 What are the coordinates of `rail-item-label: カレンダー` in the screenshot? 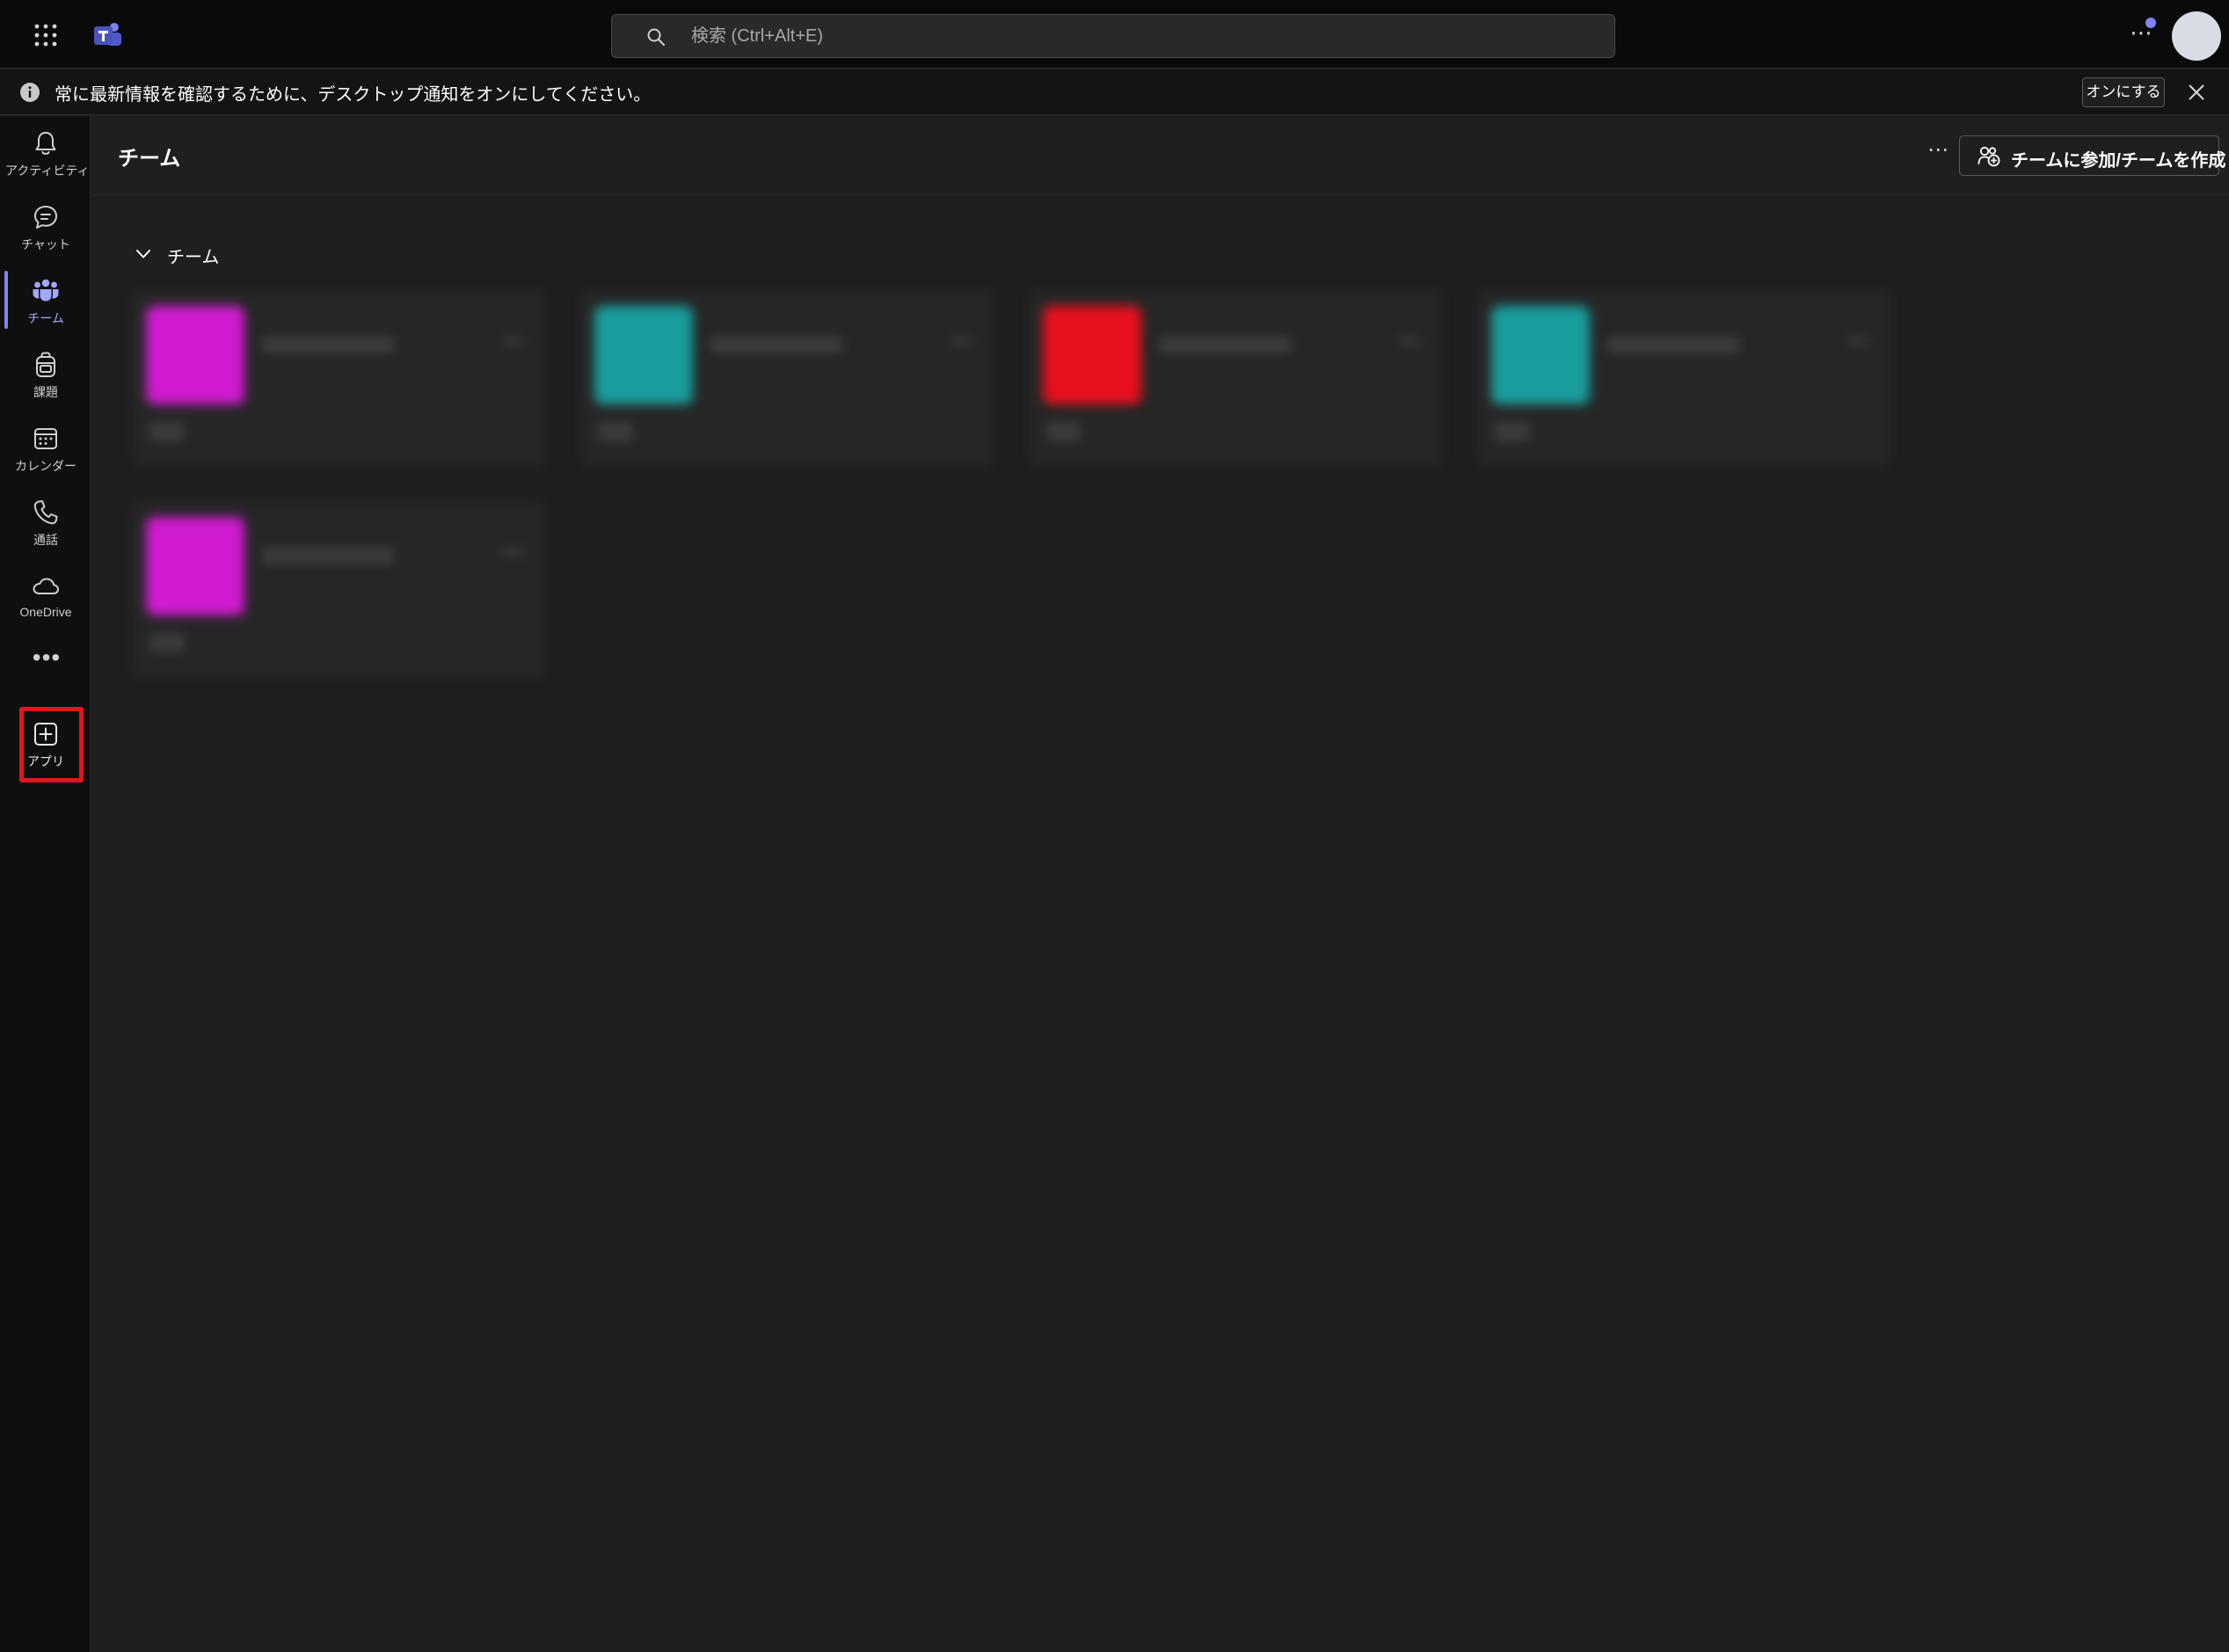 It's located at (46, 466).